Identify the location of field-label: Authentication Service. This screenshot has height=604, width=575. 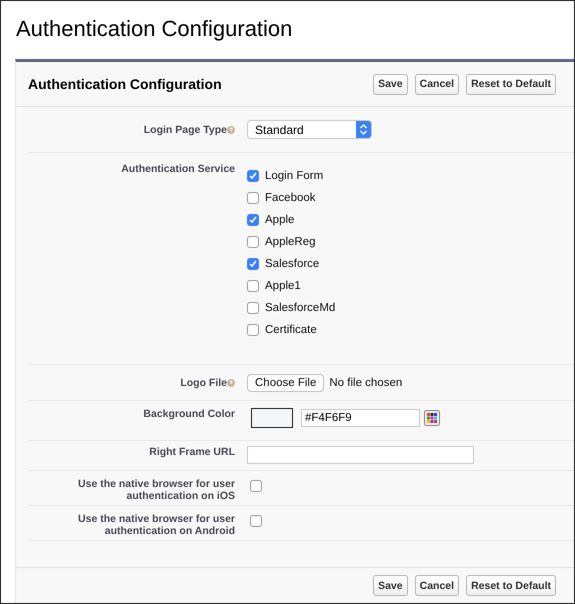
(178, 169).